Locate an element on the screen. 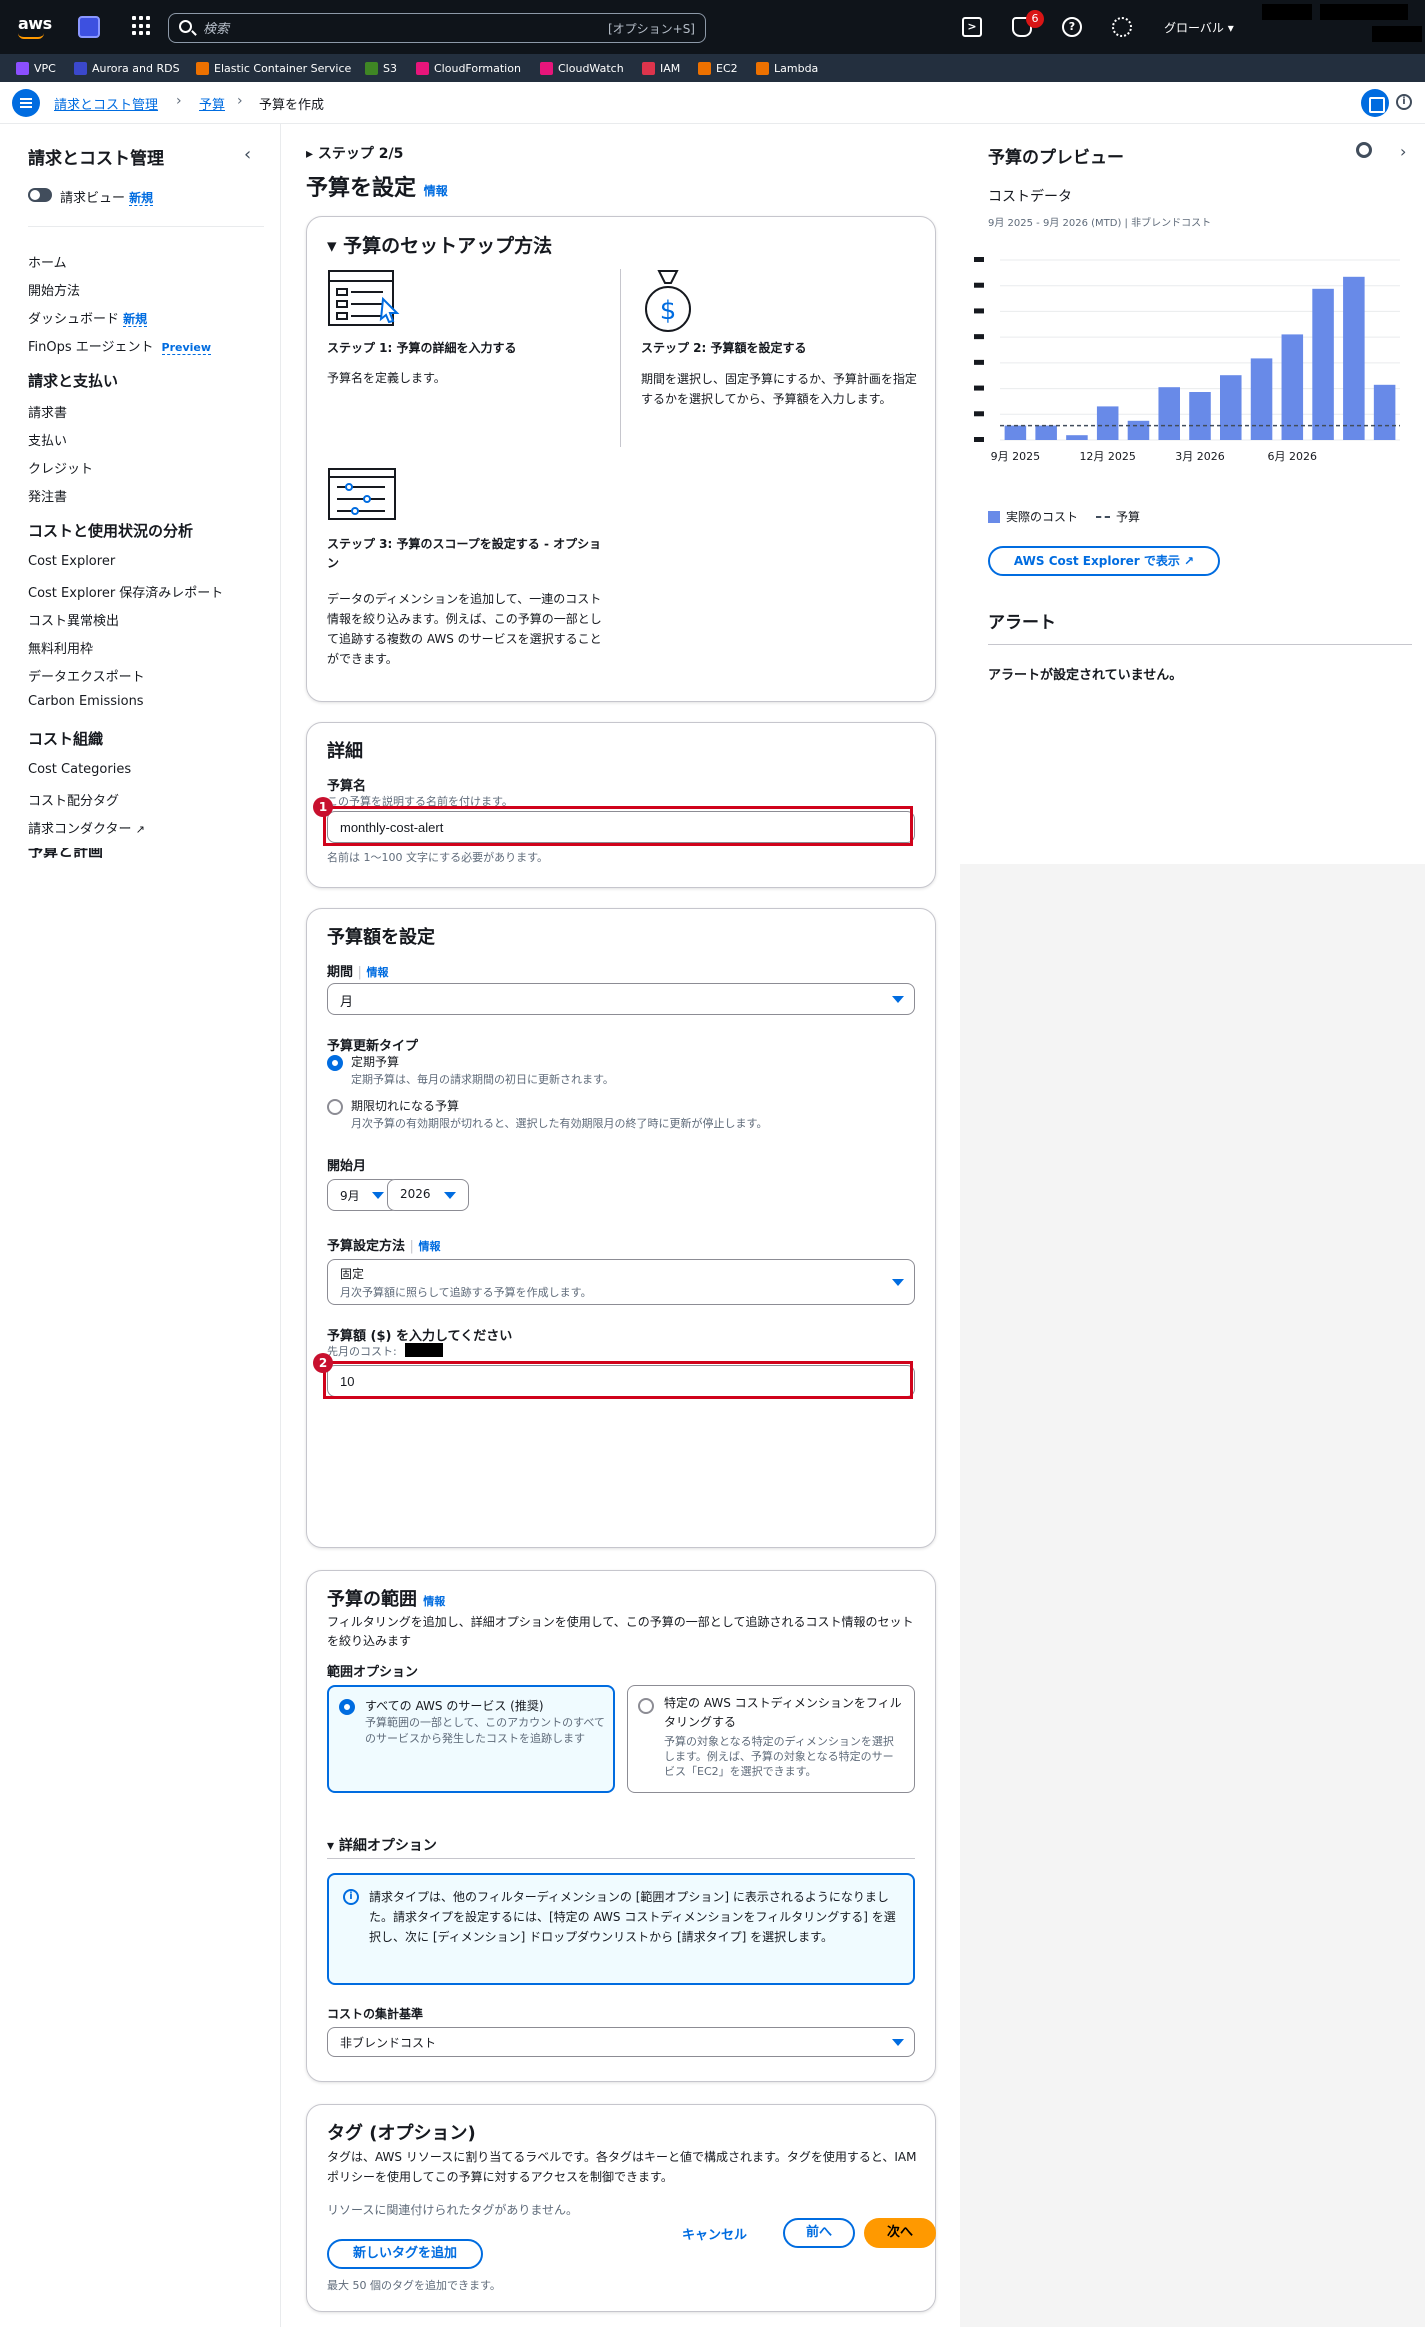 The width and height of the screenshot is (1425, 2327). advanced-options-toggle: ▾ 詳細オプション is located at coordinates (382, 1845).